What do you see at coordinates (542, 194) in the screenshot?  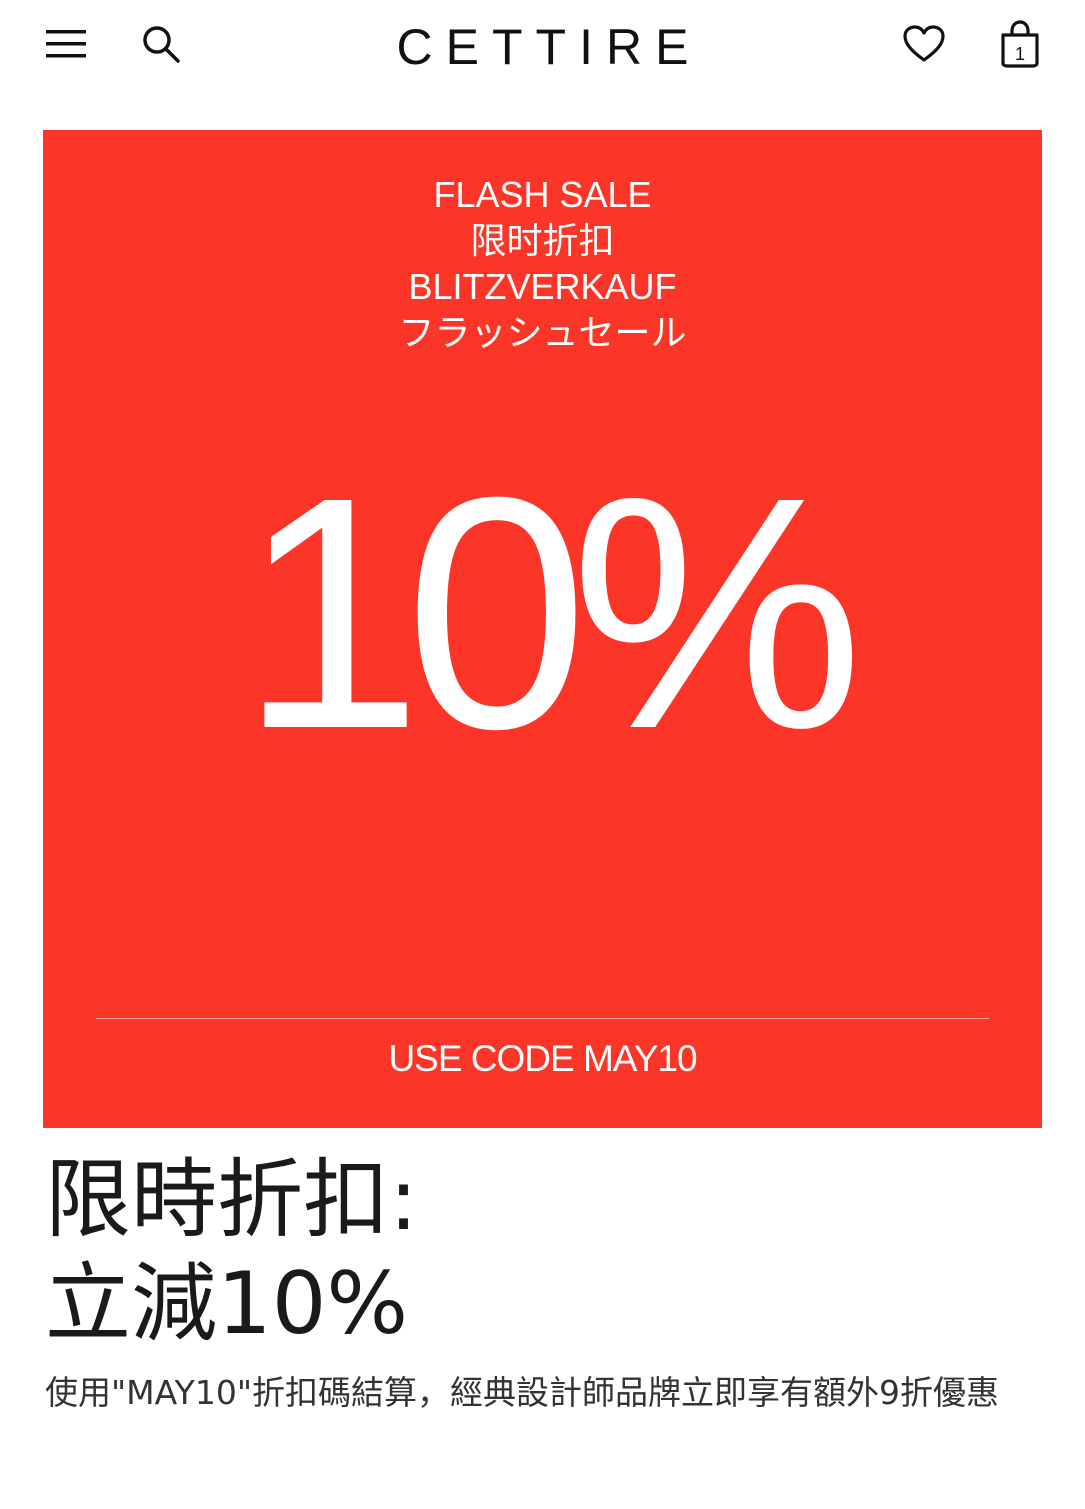 I see `banner-line-english: FLASH SALE` at bounding box center [542, 194].